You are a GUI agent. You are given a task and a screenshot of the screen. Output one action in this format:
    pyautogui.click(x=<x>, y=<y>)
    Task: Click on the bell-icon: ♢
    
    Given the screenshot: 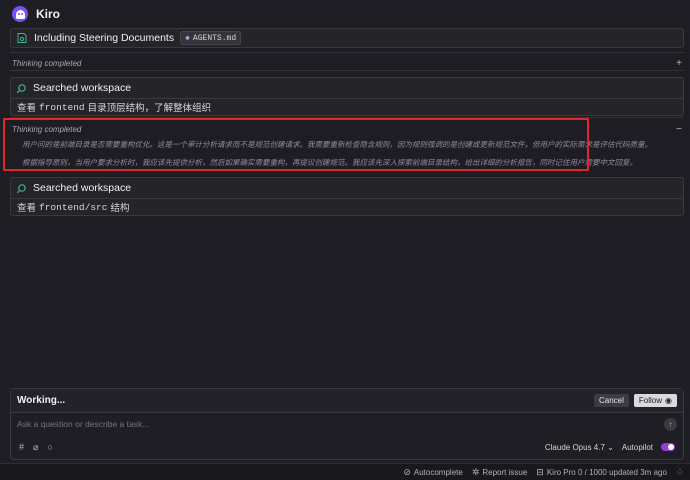 What is the action you would take?
    pyautogui.click(x=680, y=472)
    